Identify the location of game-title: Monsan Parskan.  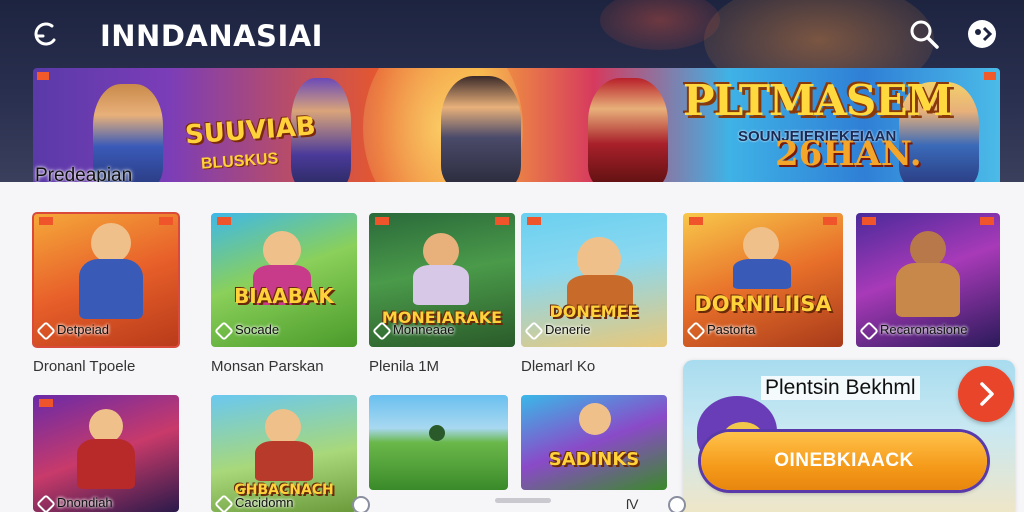
(267, 366).